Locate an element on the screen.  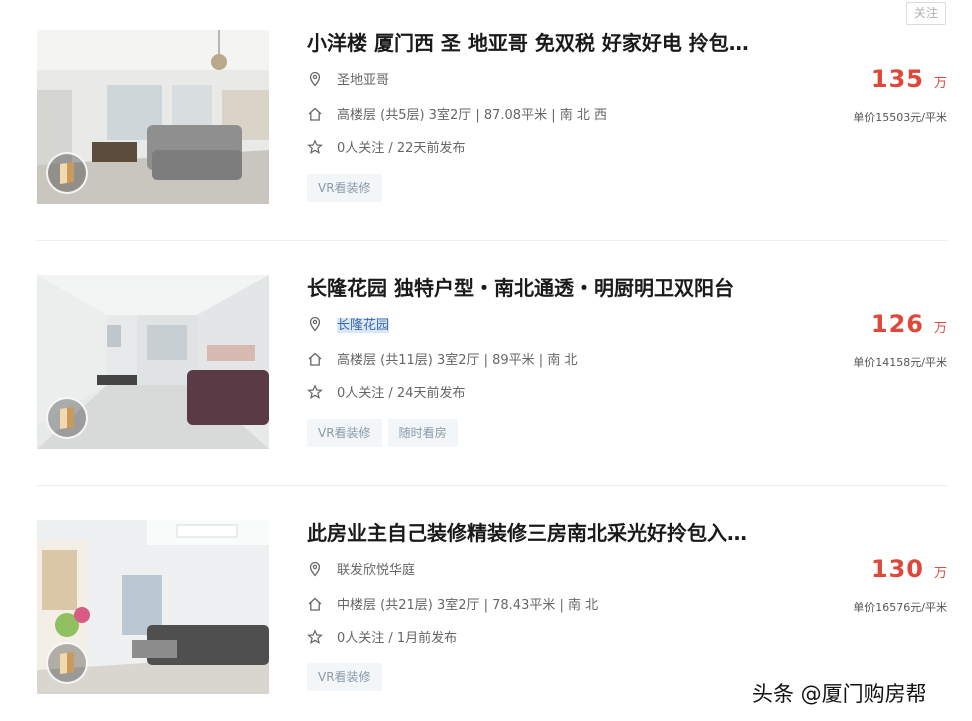
house-info-row: 高楼层 (共11层) 3室2厅 | 89平米 | 南 北 is located at coordinates (442, 360).